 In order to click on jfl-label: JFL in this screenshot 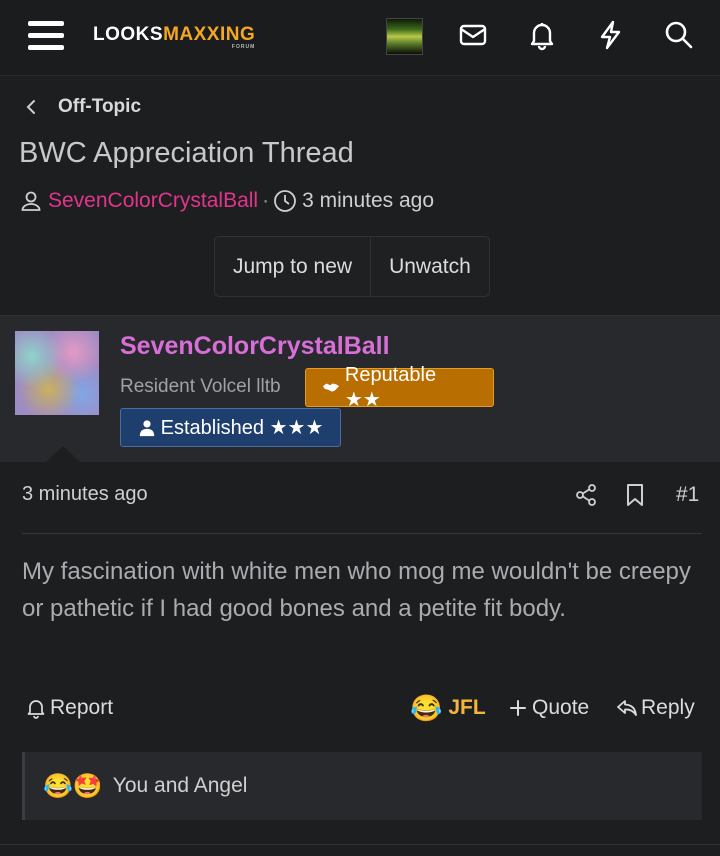, I will do `click(467, 707)`.